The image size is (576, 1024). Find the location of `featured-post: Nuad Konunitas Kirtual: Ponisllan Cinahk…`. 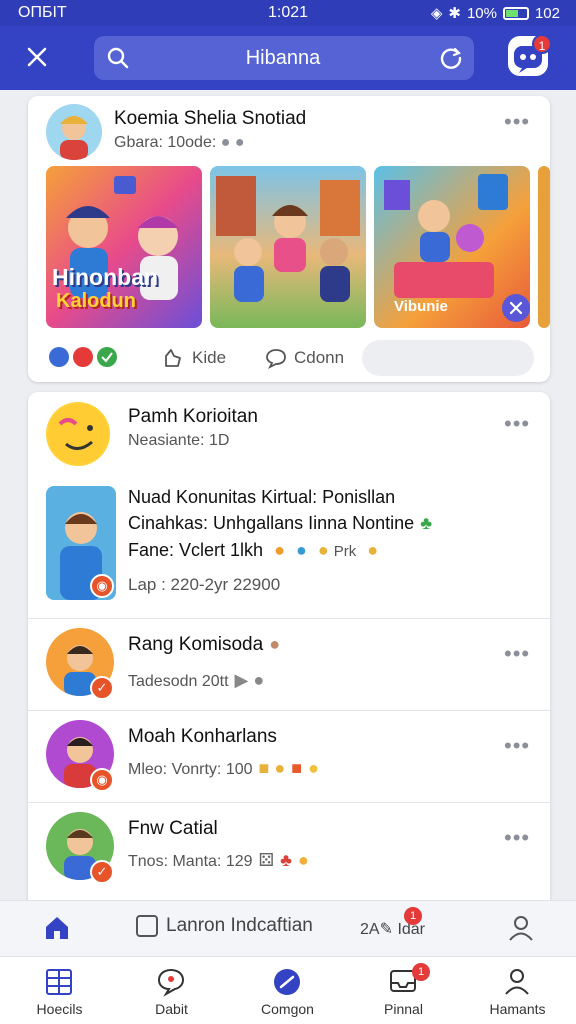

featured-post: Nuad Konunitas Kirtual: Ponisllan Cinahk… is located at coordinates (333, 544).